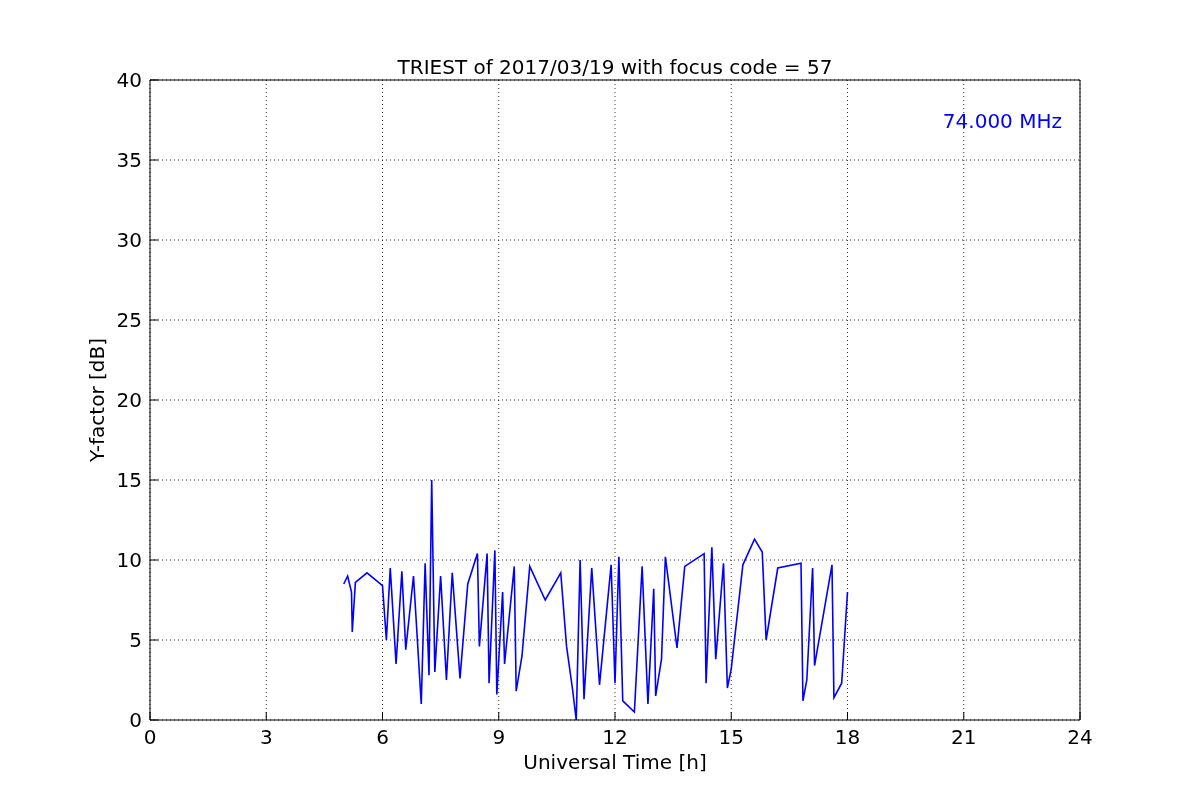  I want to click on x-tick-label: 9, so click(499, 737).